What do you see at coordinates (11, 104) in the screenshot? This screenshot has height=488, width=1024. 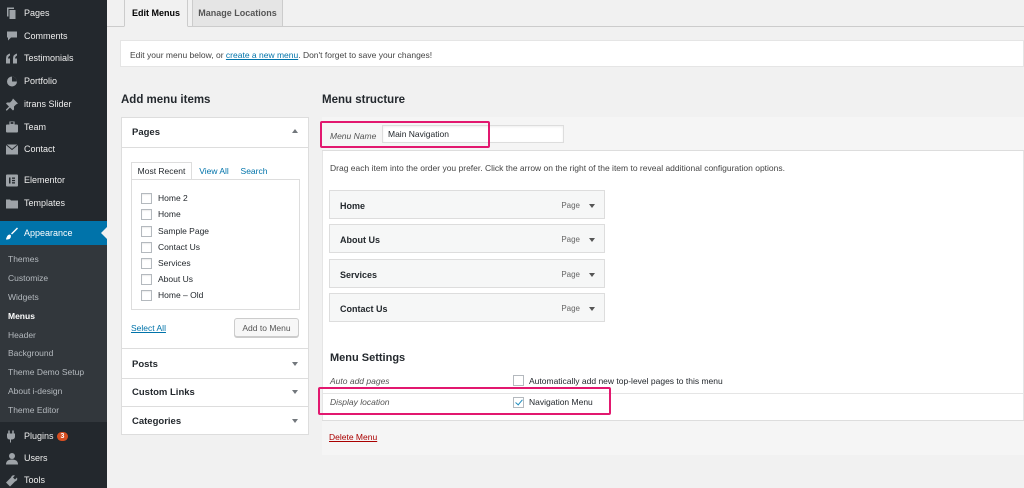 I see `pin-icon` at bounding box center [11, 104].